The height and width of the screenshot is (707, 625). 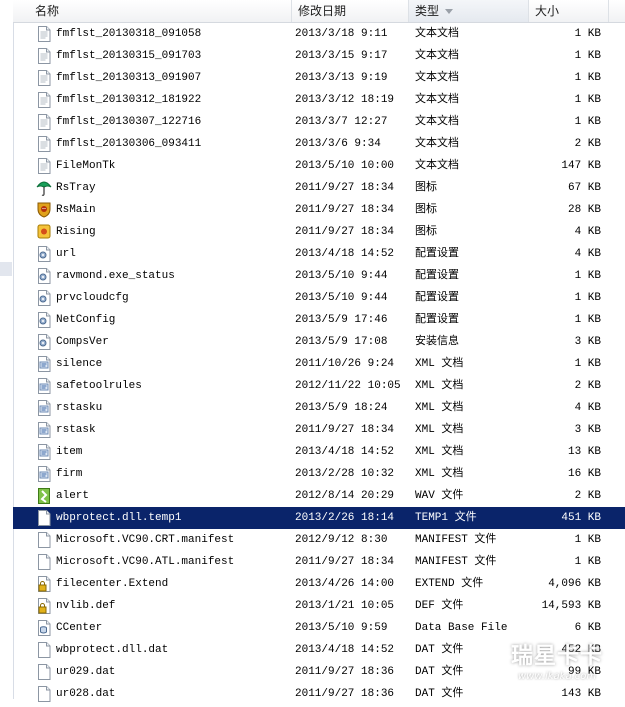 What do you see at coordinates (557, 667) in the screenshot?
I see `watermark-logo: 瑞星卡卡 www.ikaka.com` at bounding box center [557, 667].